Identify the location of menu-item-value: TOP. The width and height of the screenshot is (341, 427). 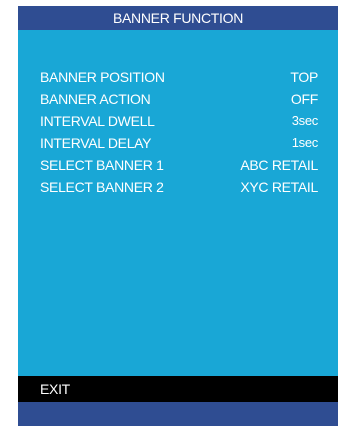
(304, 77).